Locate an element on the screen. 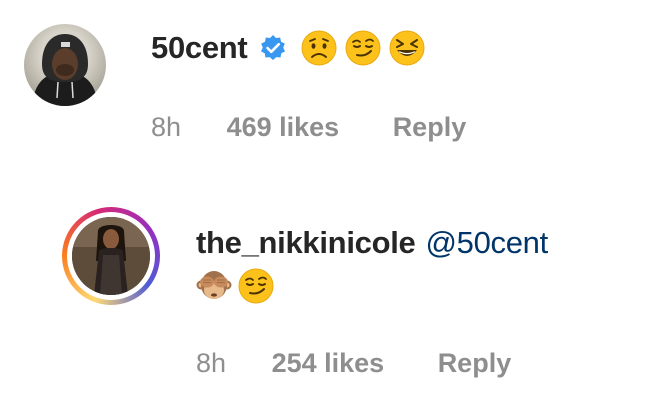  username-link: 50cent is located at coordinates (199, 48).